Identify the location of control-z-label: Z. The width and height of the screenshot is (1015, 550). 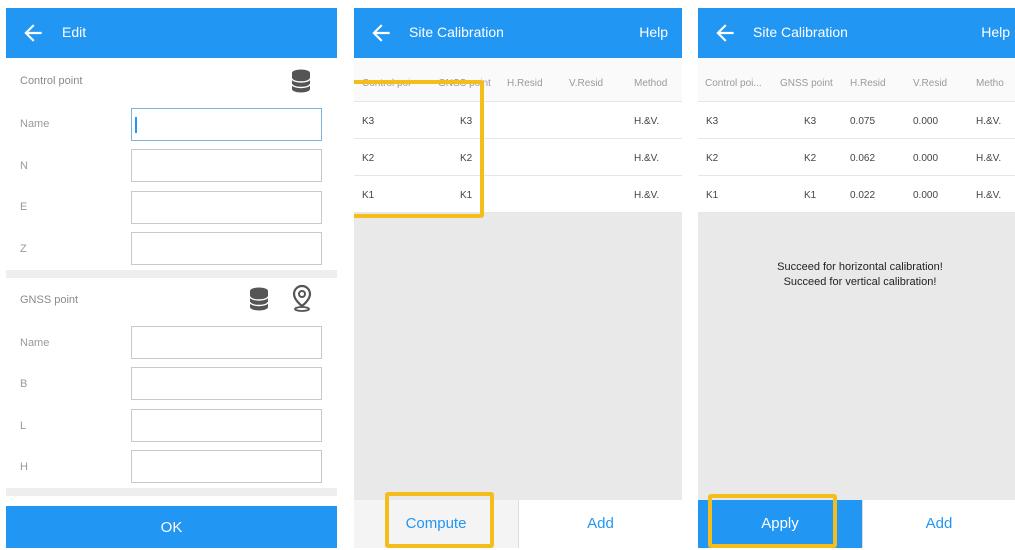
(23, 249).